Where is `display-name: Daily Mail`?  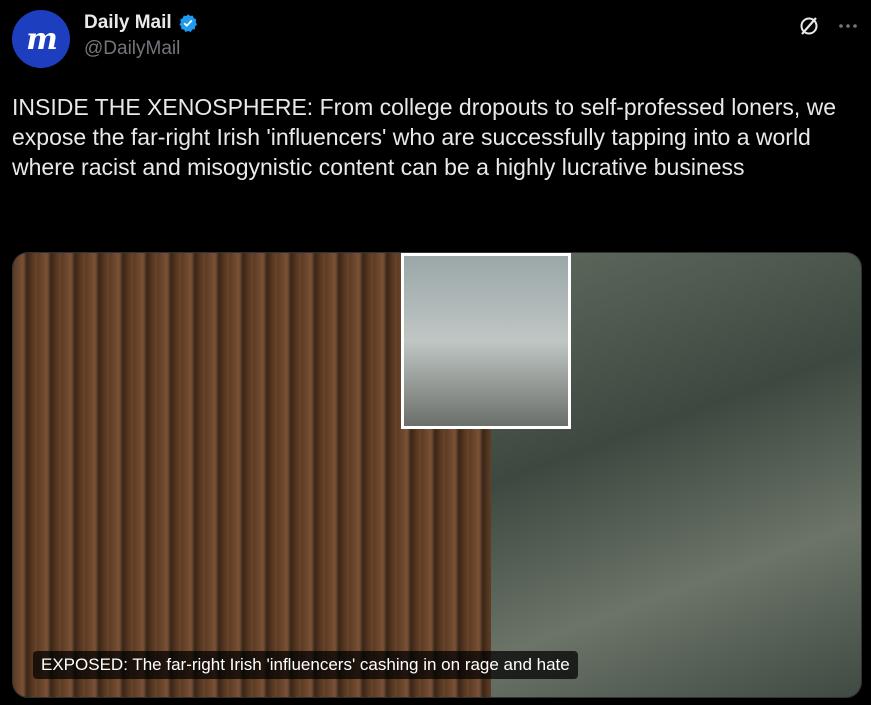 display-name: Daily Mail is located at coordinates (128, 23).